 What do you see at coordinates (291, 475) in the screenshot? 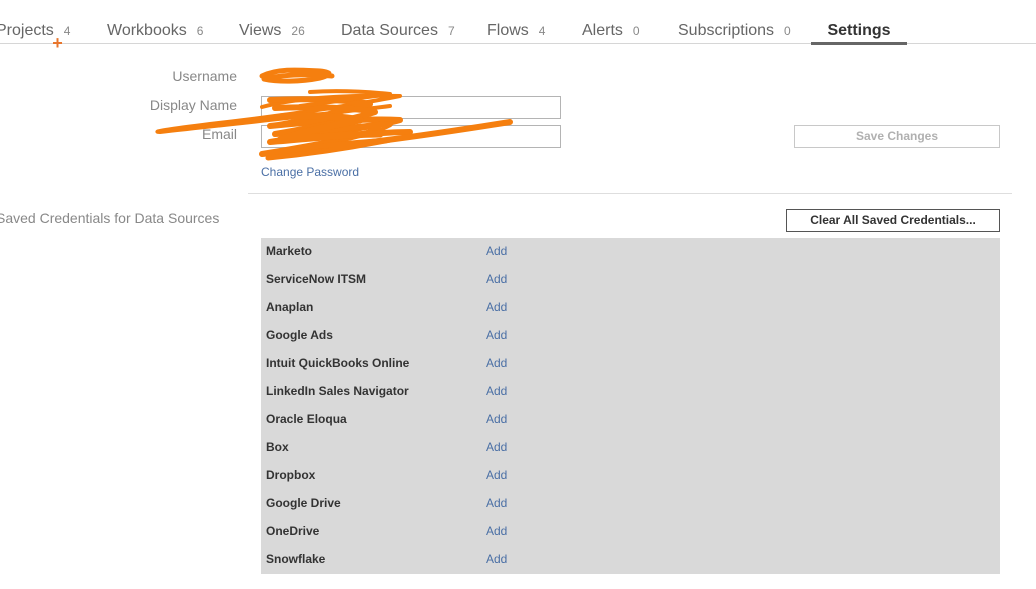
I see `credential-name: Dropbox` at bounding box center [291, 475].